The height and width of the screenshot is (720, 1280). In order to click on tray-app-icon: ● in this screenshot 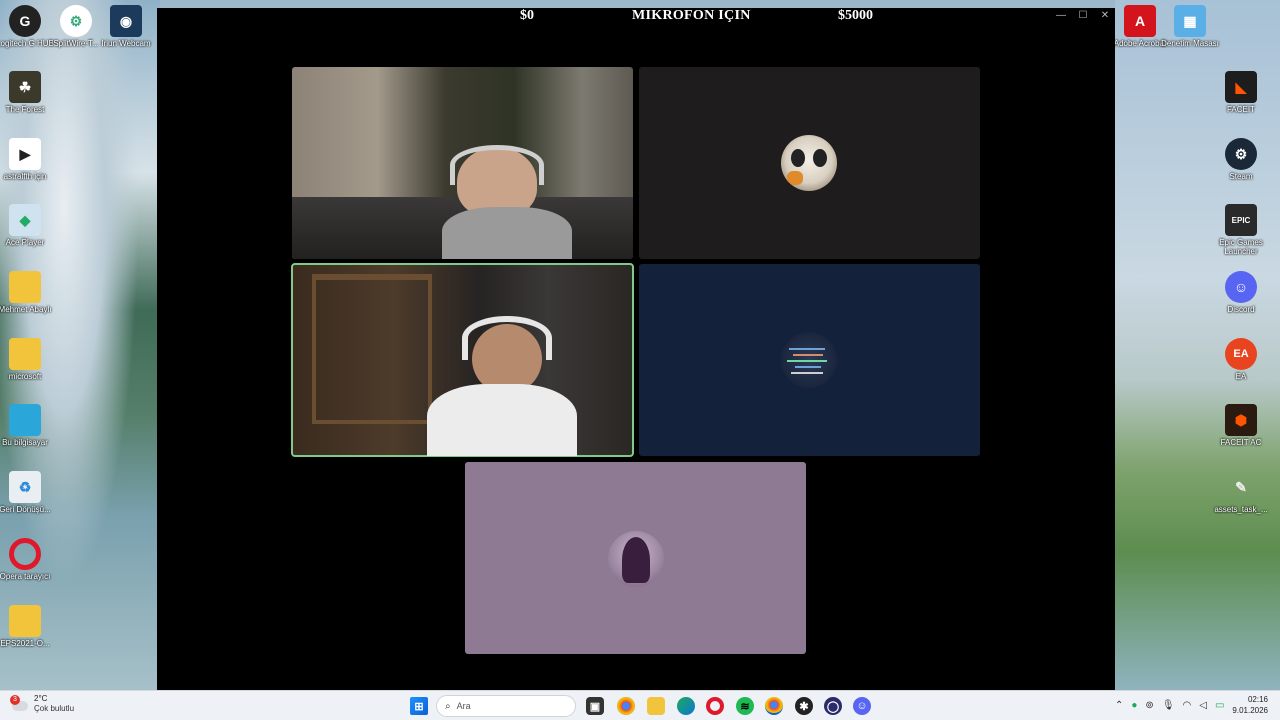, I will do `click(1134, 705)`.